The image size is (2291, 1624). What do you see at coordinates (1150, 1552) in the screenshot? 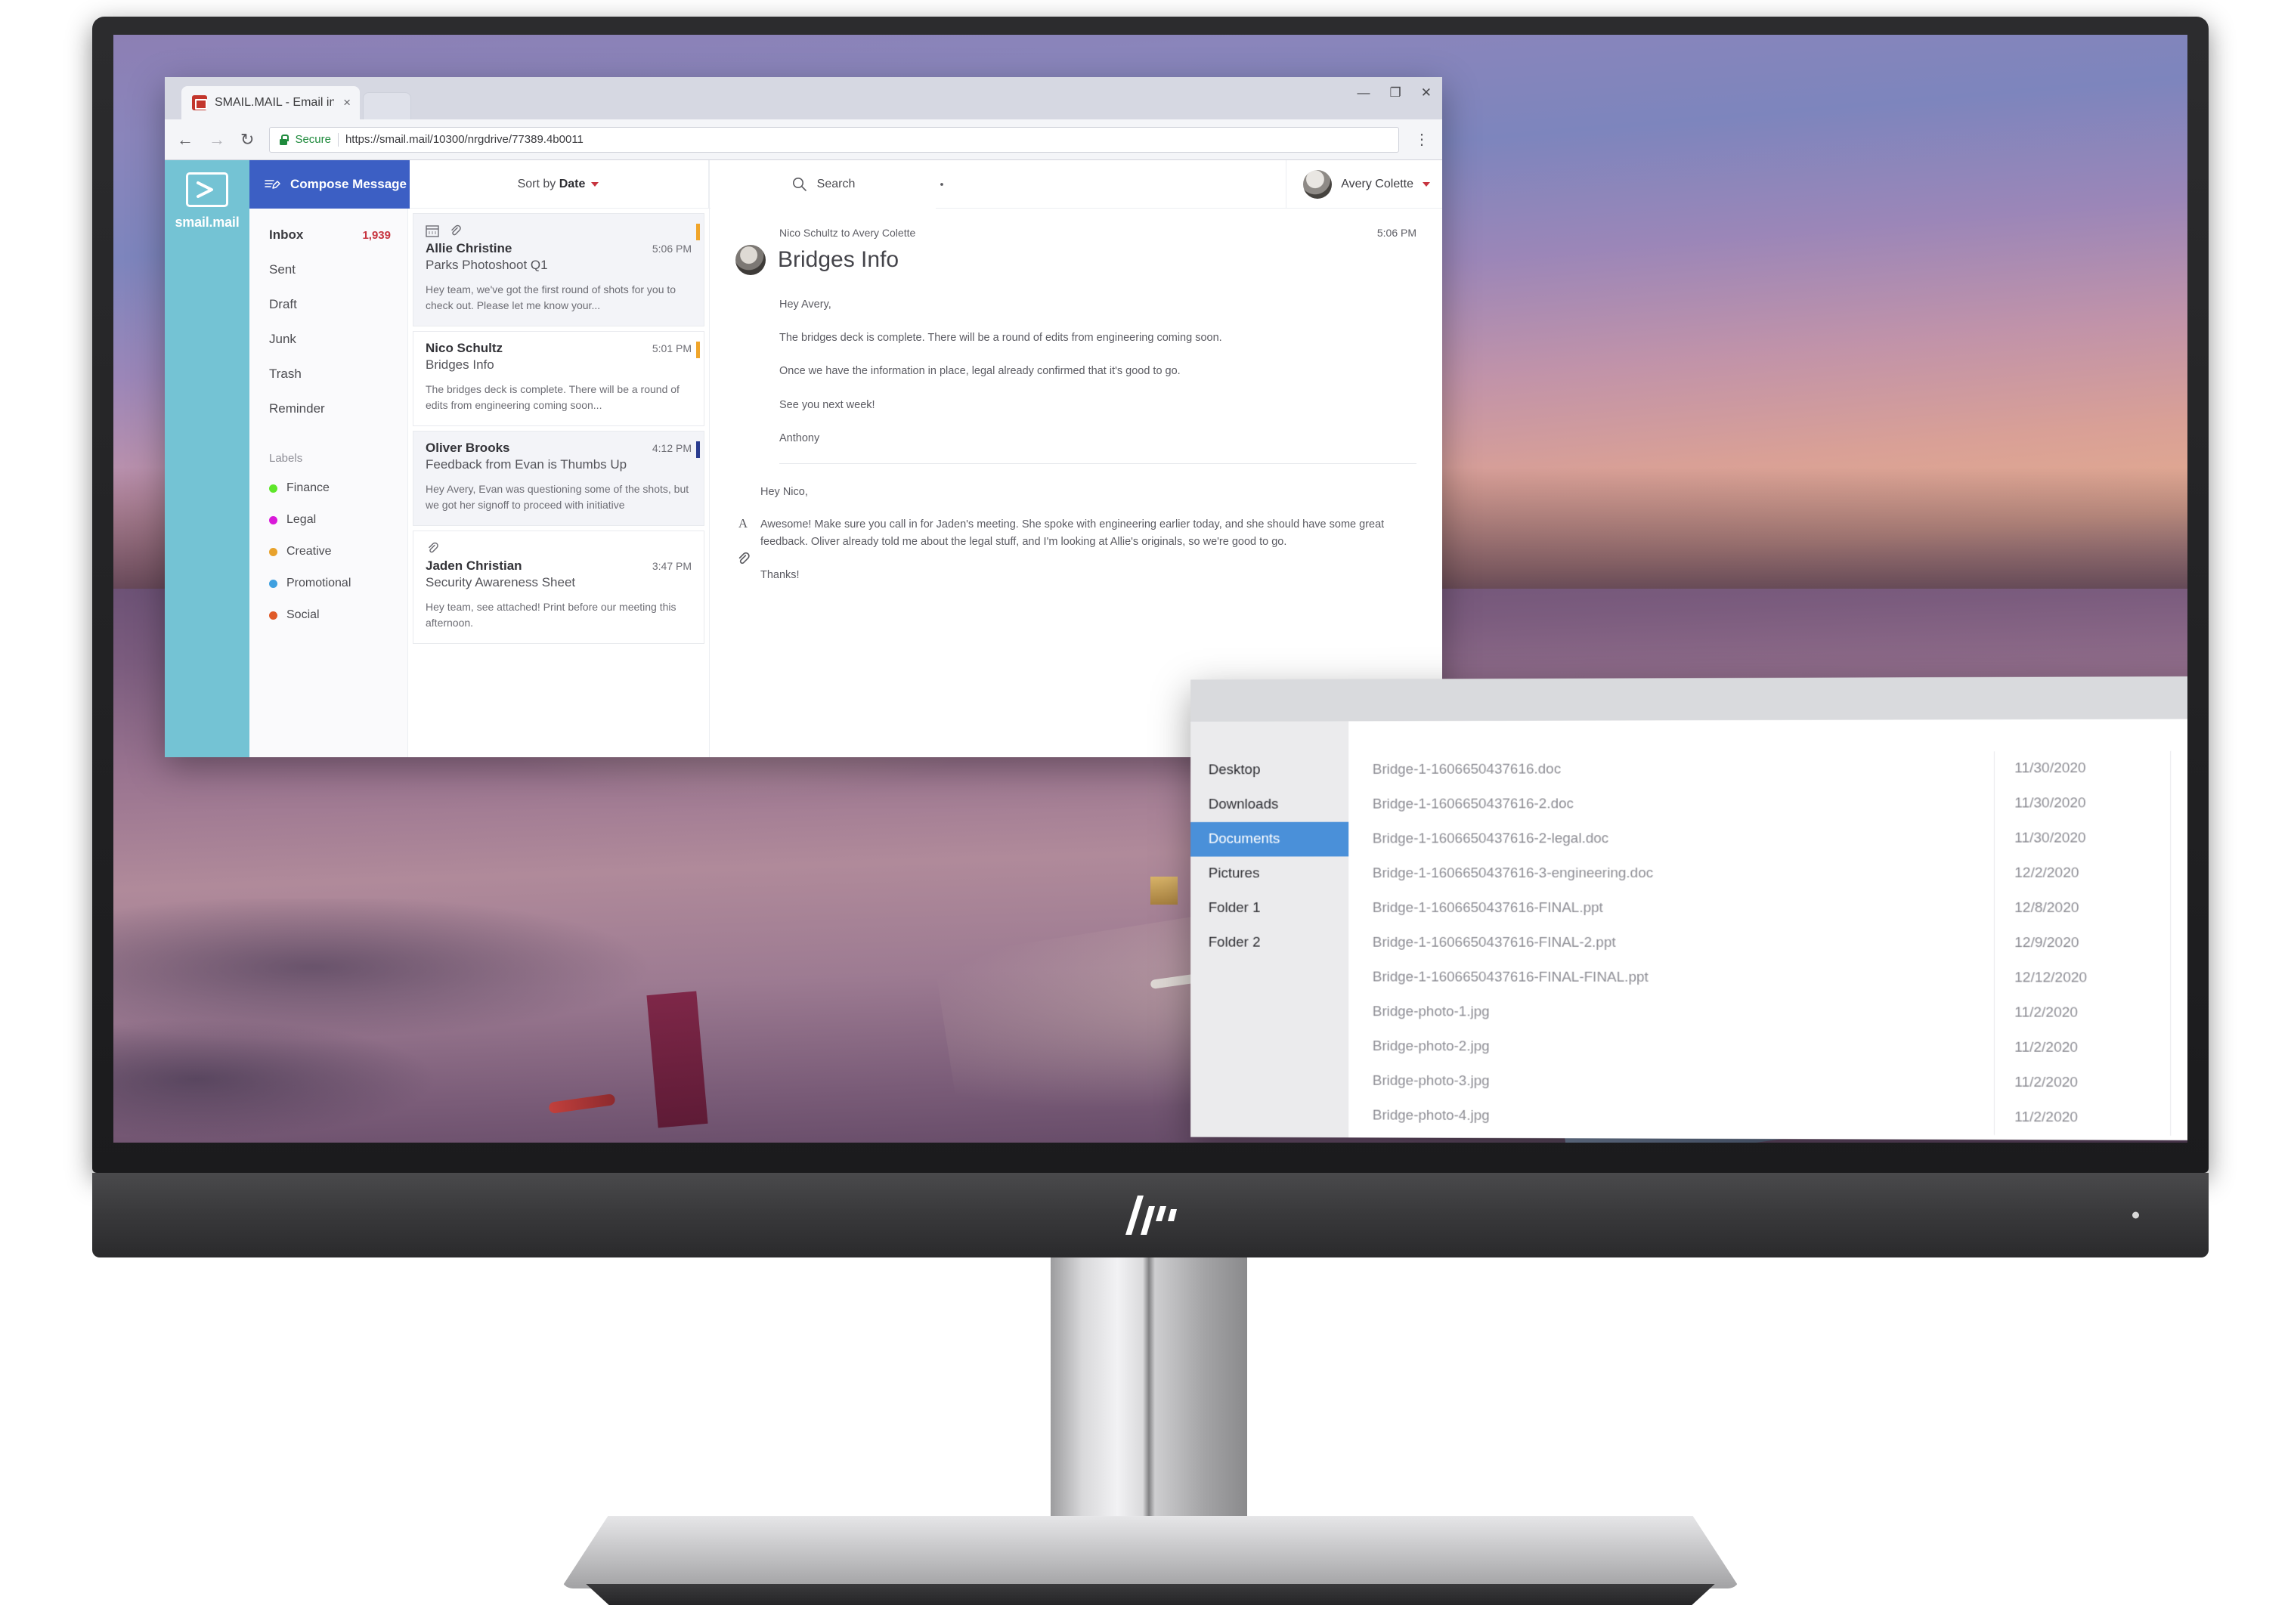
I see `monitor-stand-base` at bounding box center [1150, 1552].